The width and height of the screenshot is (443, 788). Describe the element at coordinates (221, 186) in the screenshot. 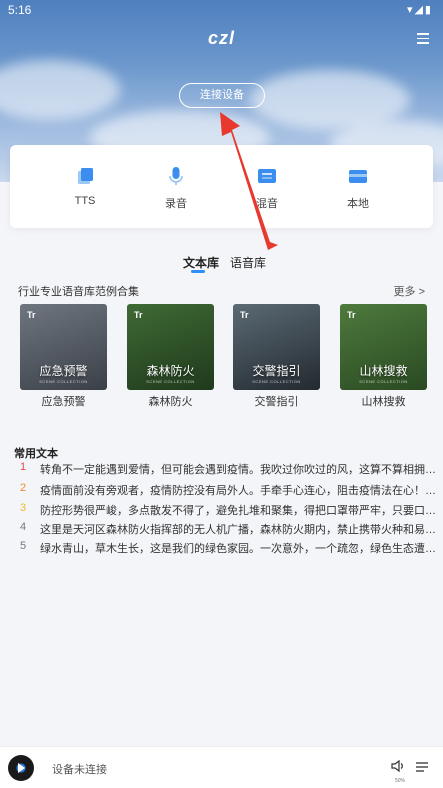

I see `function-card: TTS 录音 混音 本地` at that location.